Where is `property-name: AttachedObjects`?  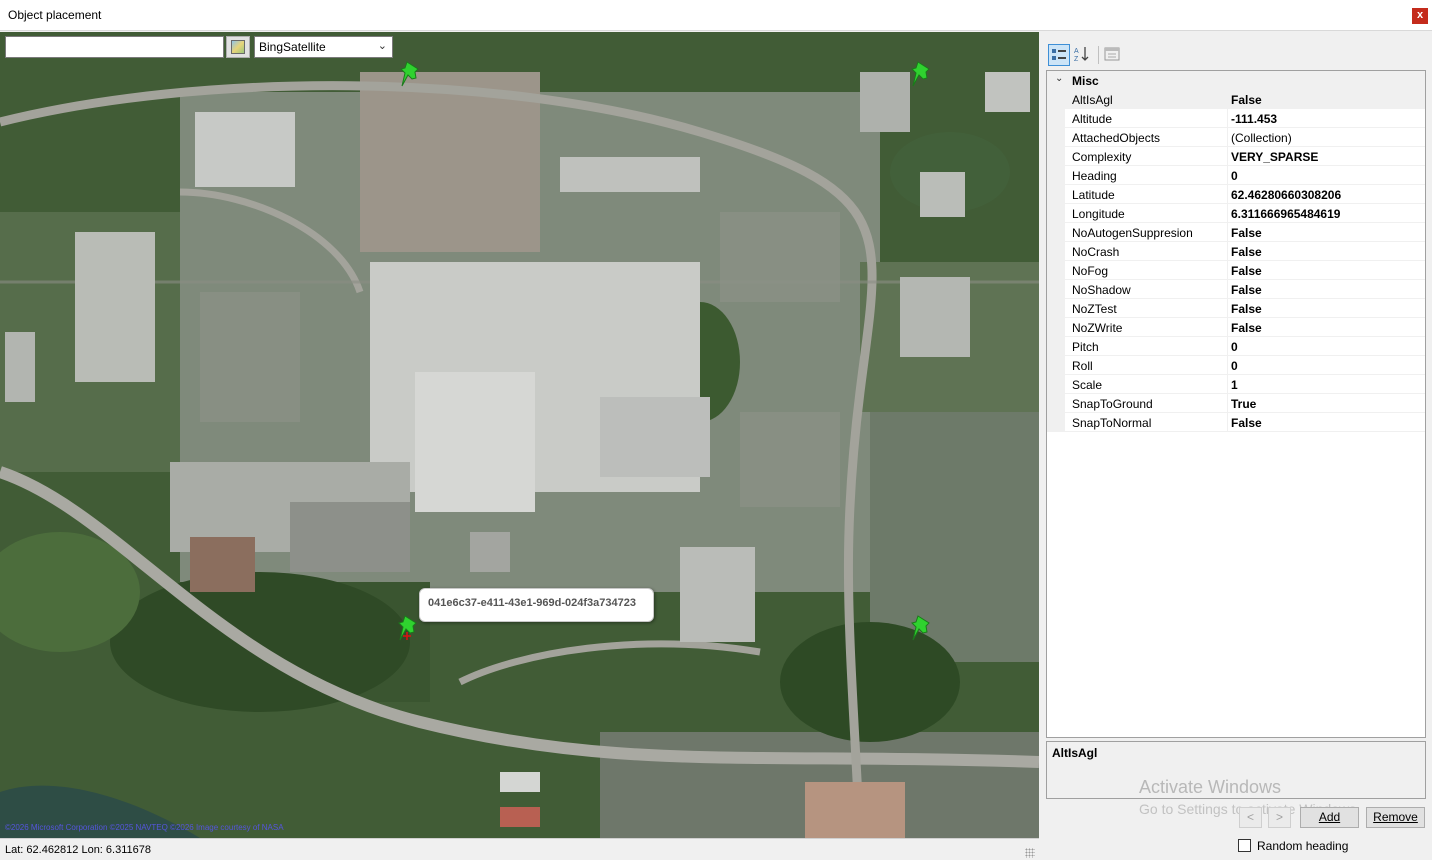
property-name: AttachedObjects is located at coordinates (1149, 138).